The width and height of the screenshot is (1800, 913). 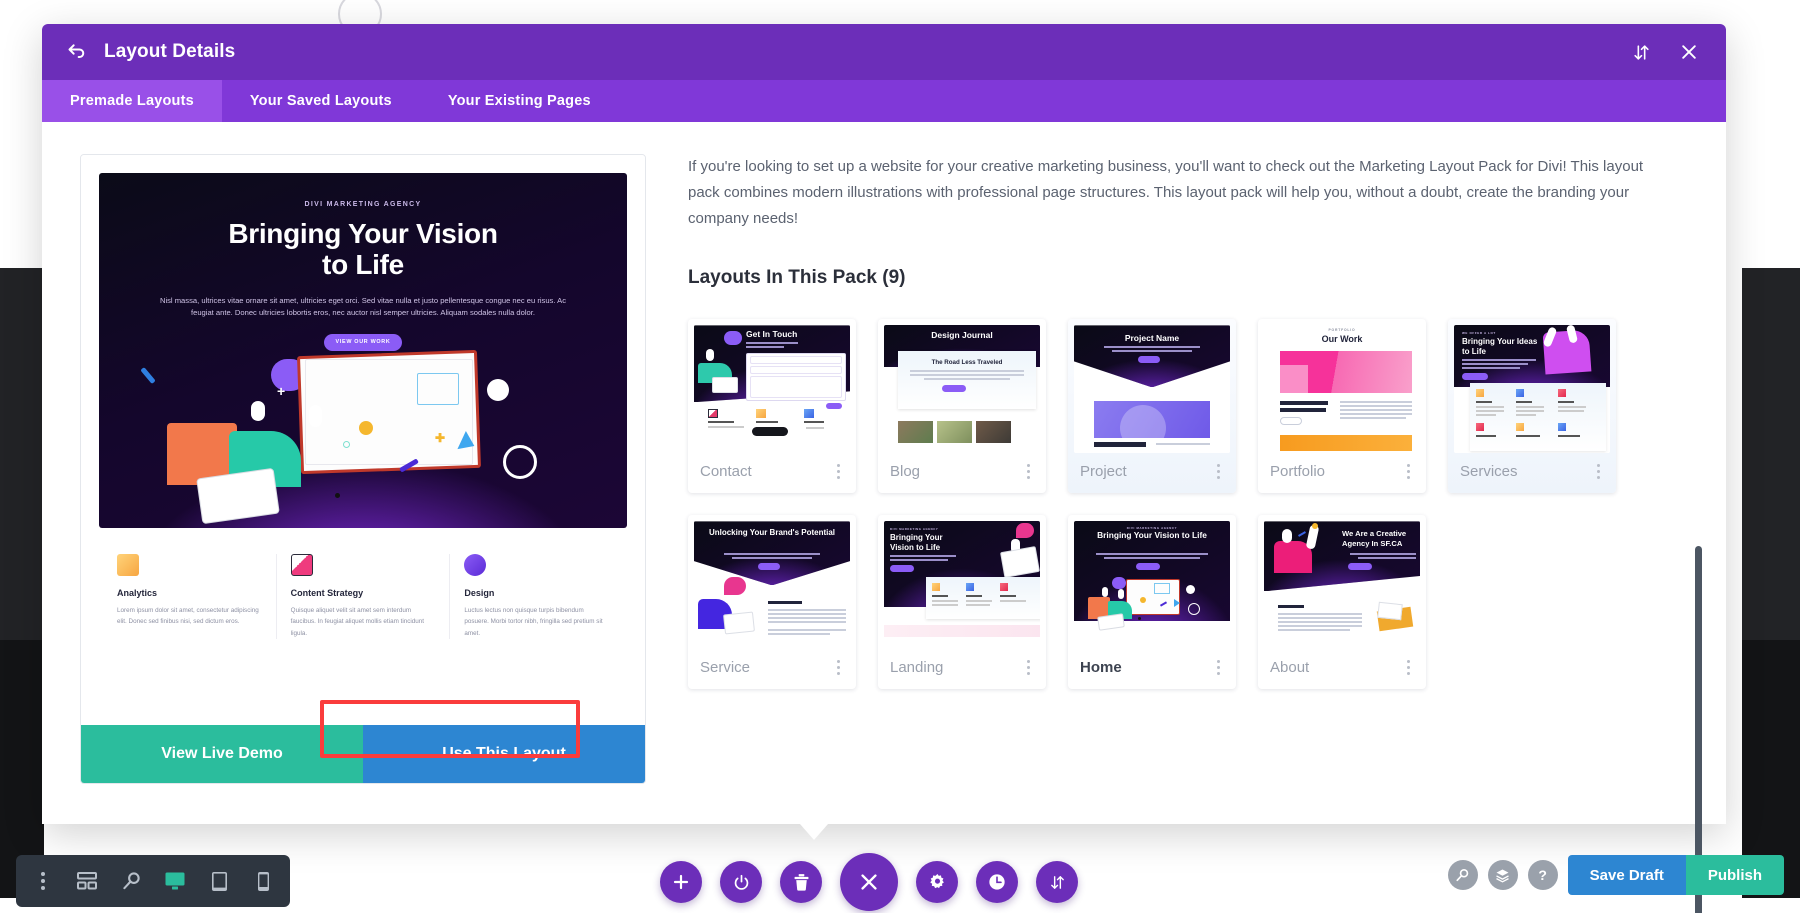 What do you see at coordinates (1489, 471) in the screenshot?
I see `layout-card-label: Services` at bounding box center [1489, 471].